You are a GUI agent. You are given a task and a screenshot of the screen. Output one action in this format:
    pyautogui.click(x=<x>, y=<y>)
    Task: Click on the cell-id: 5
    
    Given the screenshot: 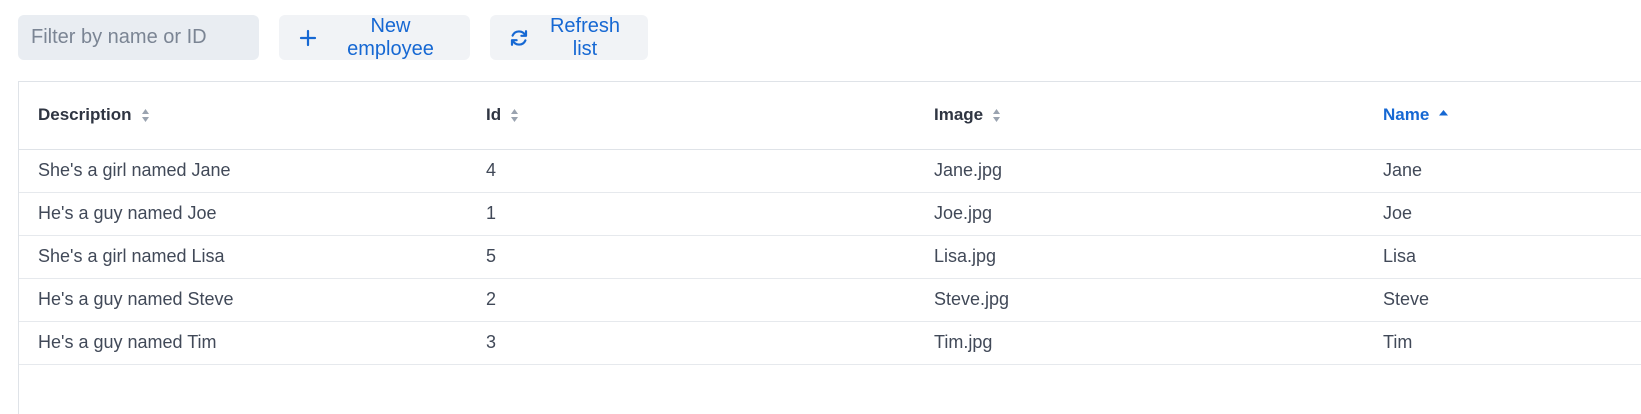 What is the action you would take?
    pyautogui.click(x=691, y=257)
    